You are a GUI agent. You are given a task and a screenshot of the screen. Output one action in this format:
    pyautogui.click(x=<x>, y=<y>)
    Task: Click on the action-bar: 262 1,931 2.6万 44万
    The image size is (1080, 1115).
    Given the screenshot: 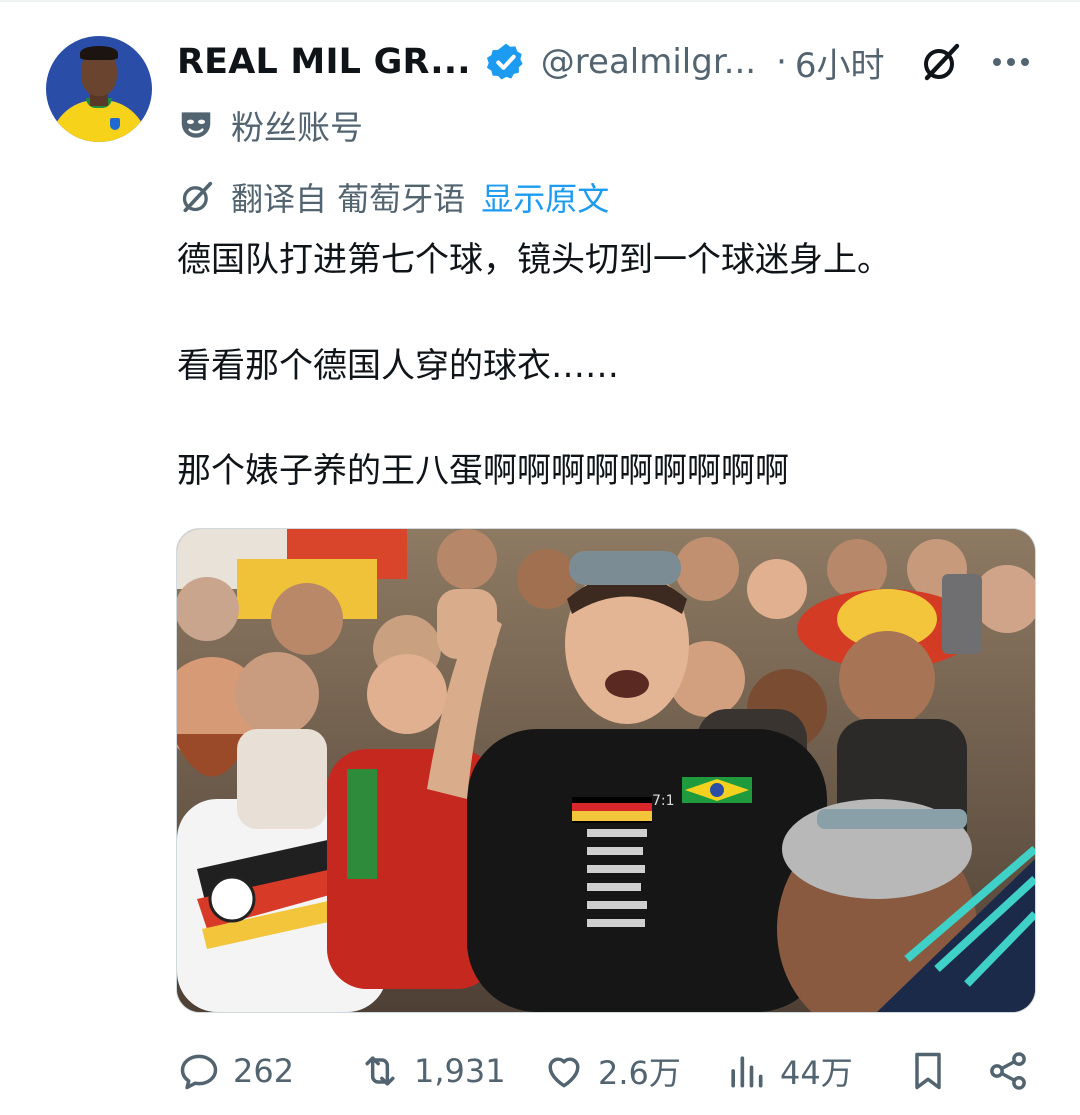 What is the action you would take?
    pyautogui.click(x=540, y=1071)
    